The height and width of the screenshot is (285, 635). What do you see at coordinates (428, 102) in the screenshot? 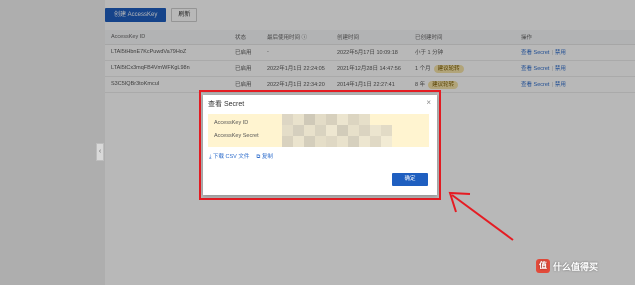
I see `close-icon: ×` at bounding box center [428, 102].